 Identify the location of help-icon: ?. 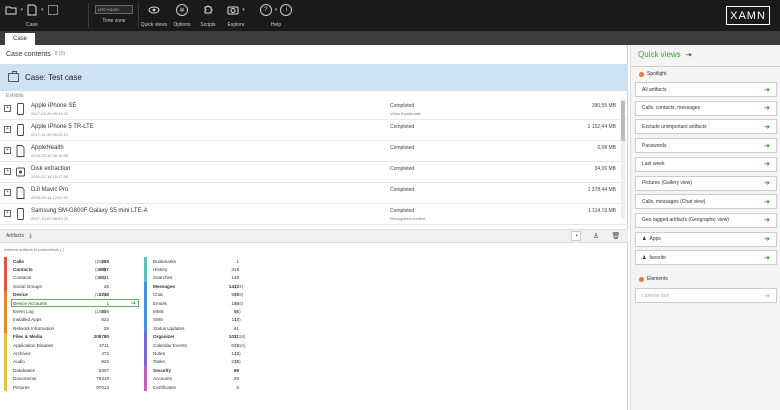
(265, 10).